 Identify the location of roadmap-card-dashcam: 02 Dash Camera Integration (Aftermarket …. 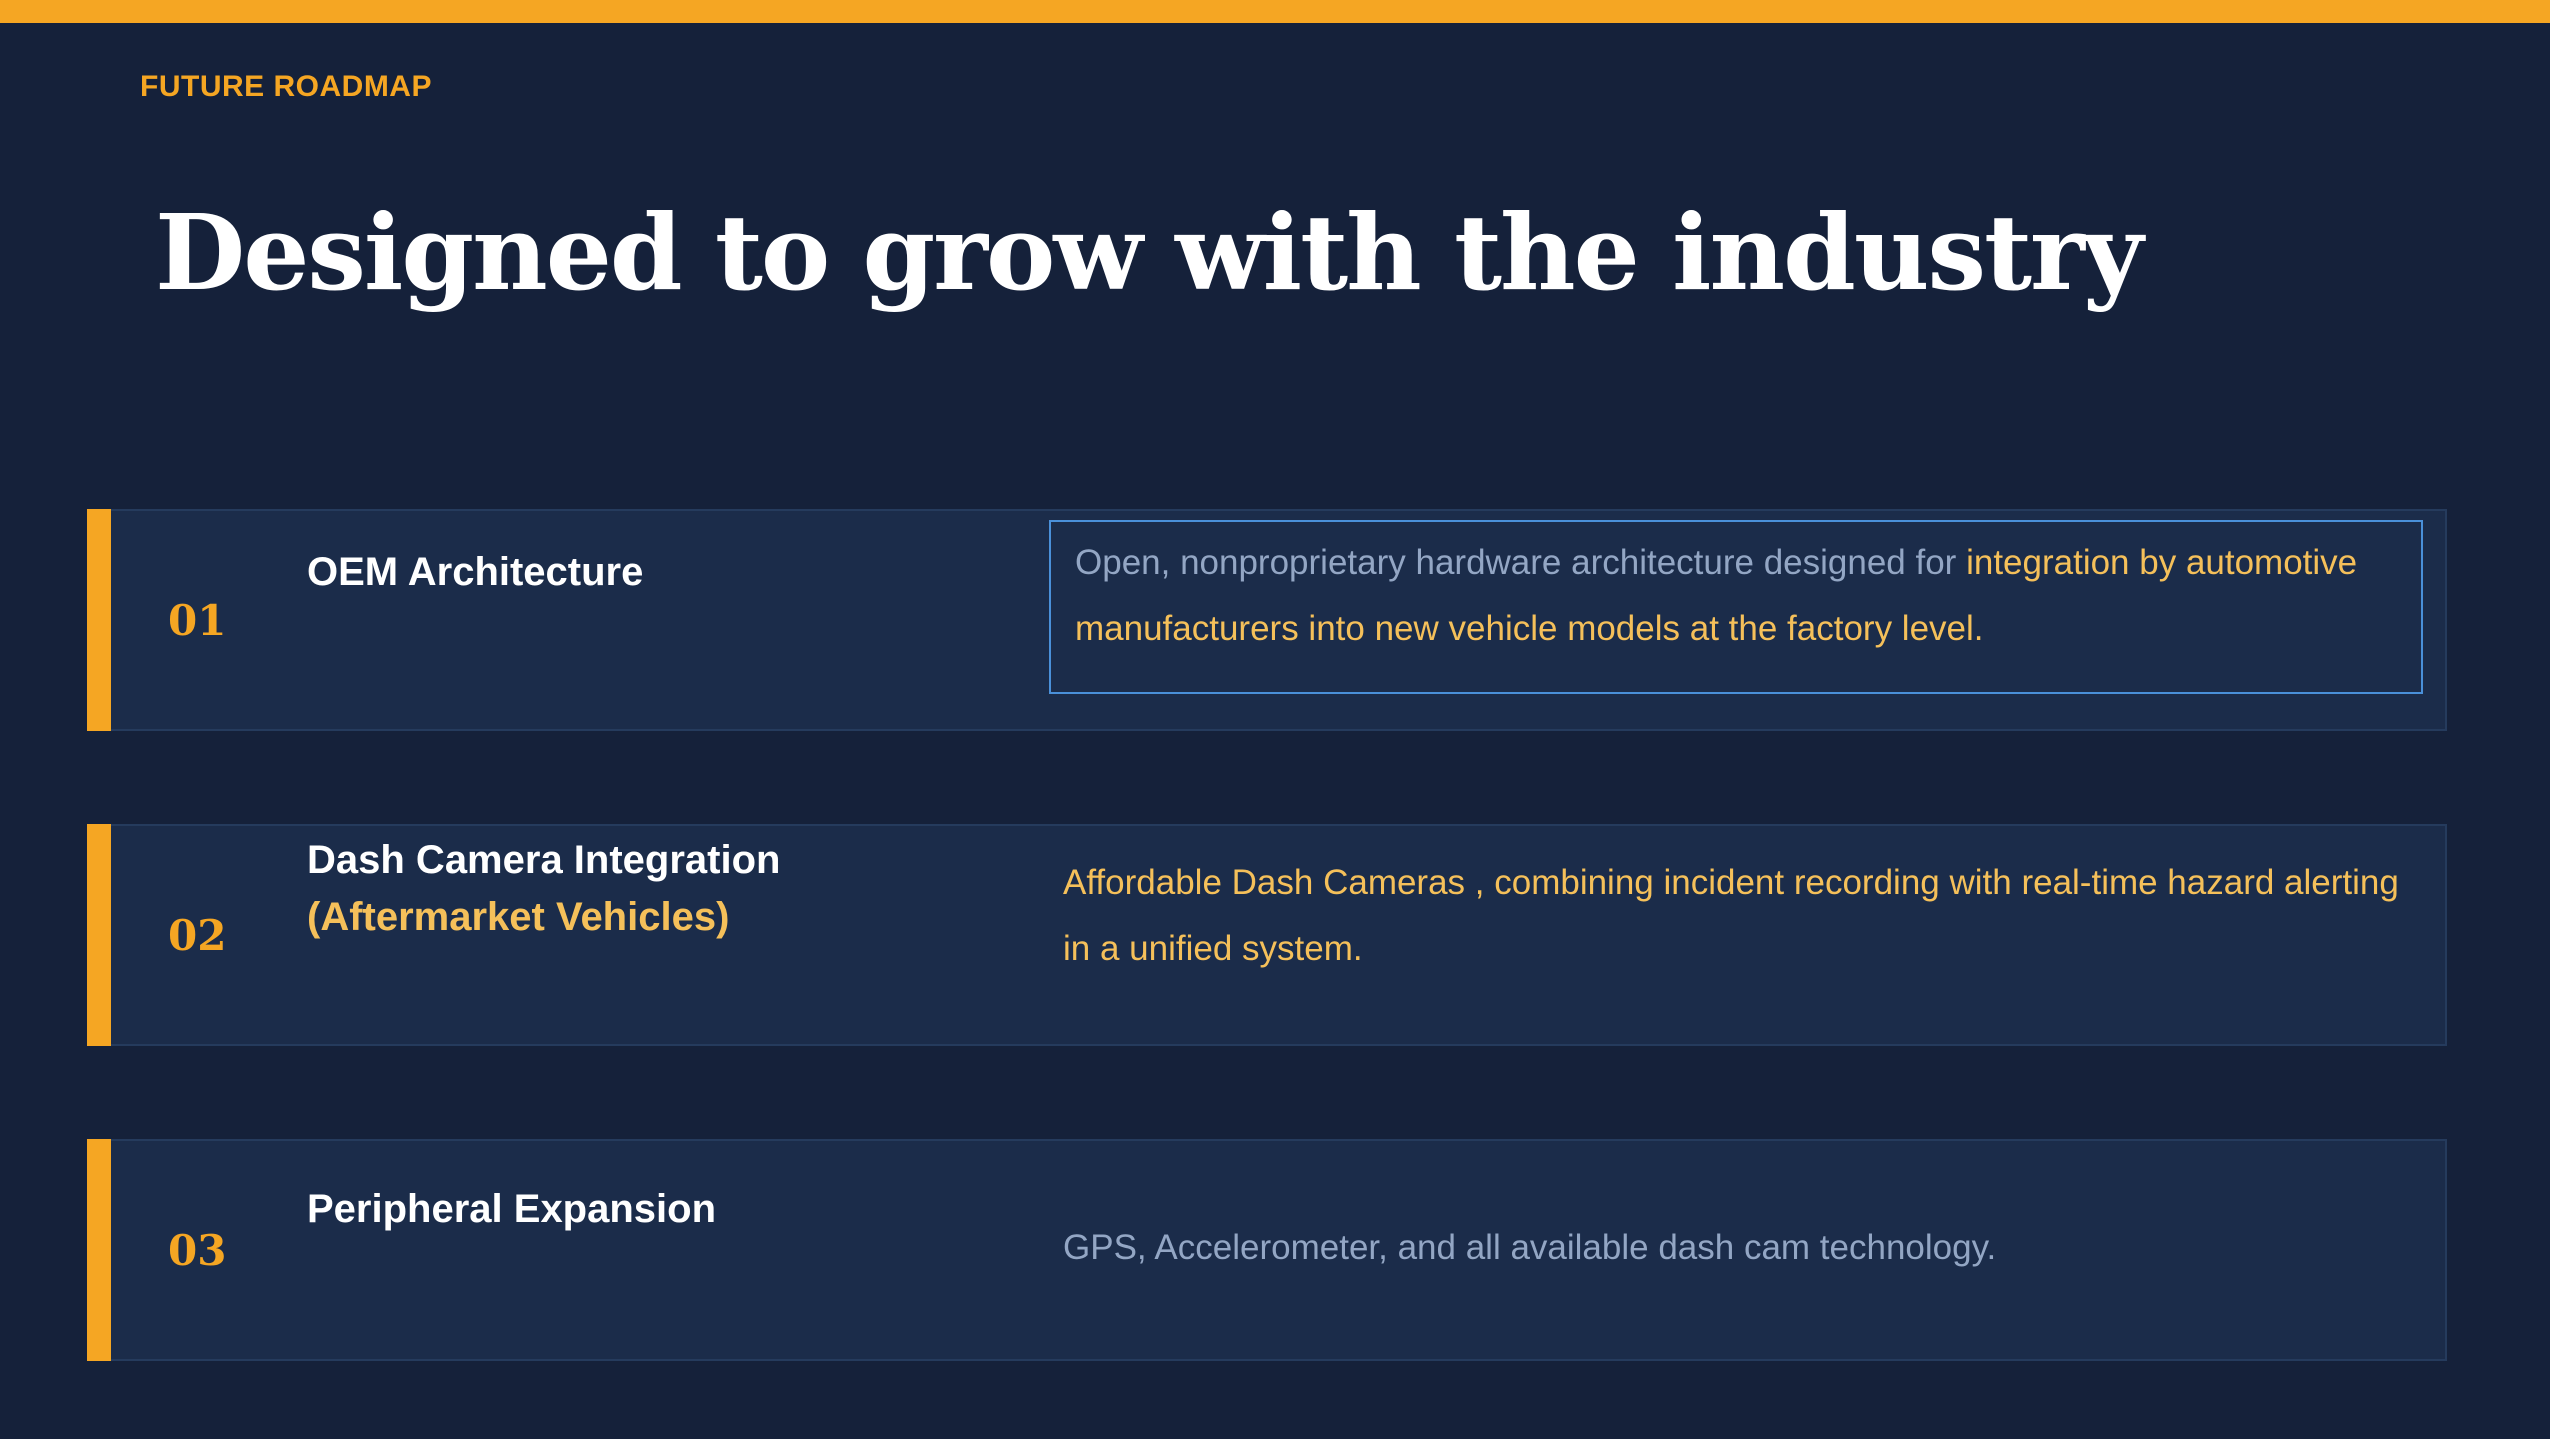
(1267, 935).